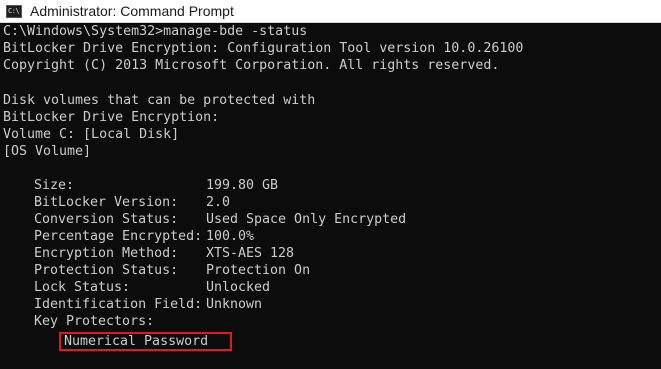 The height and width of the screenshot is (369, 661). What do you see at coordinates (111, 117) in the screenshot?
I see `intro-line: BitLocker Drive Encryption:` at bounding box center [111, 117].